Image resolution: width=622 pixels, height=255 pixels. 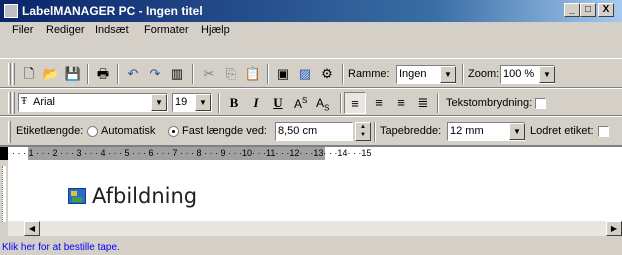 What do you see at coordinates (411, 131) in the screenshot?
I see `tape-width-label: Tapebredde:` at bounding box center [411, 131].